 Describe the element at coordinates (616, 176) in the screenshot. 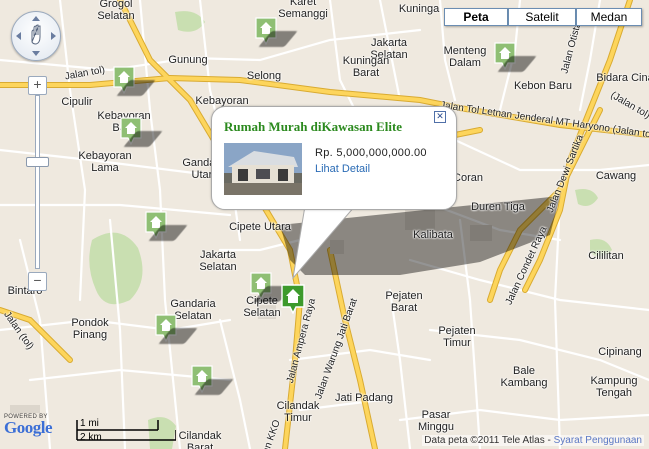

I see `place-label-cawang: Cawang` at that location.